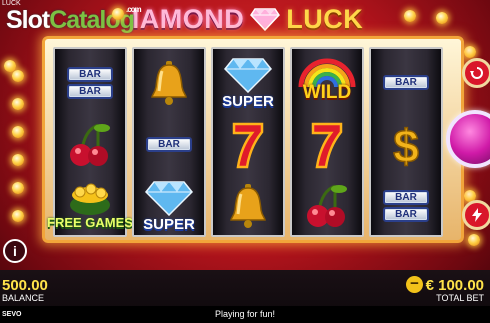 This screenshot has height=323, width=490. I want to click on title-right-text: LUCK, so click(325, 18).